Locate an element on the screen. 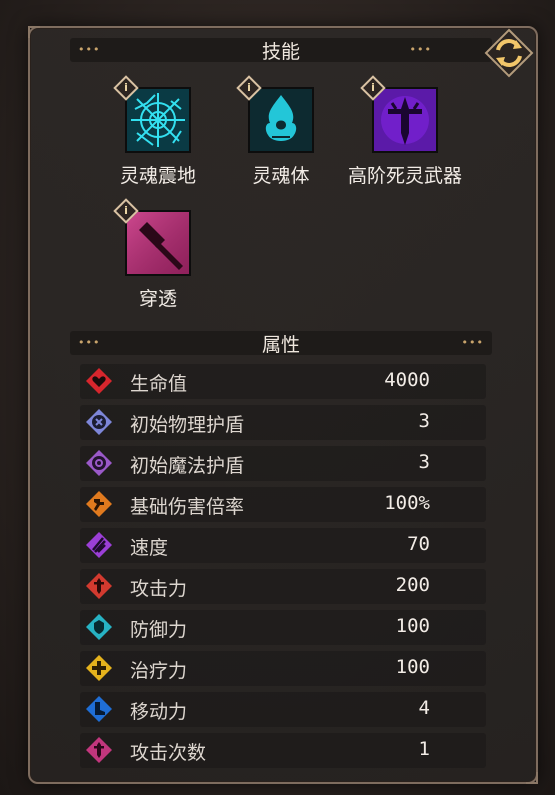  skill-necro-weapon: i 高阶死灵武器 is located at coordinates (405, 131).